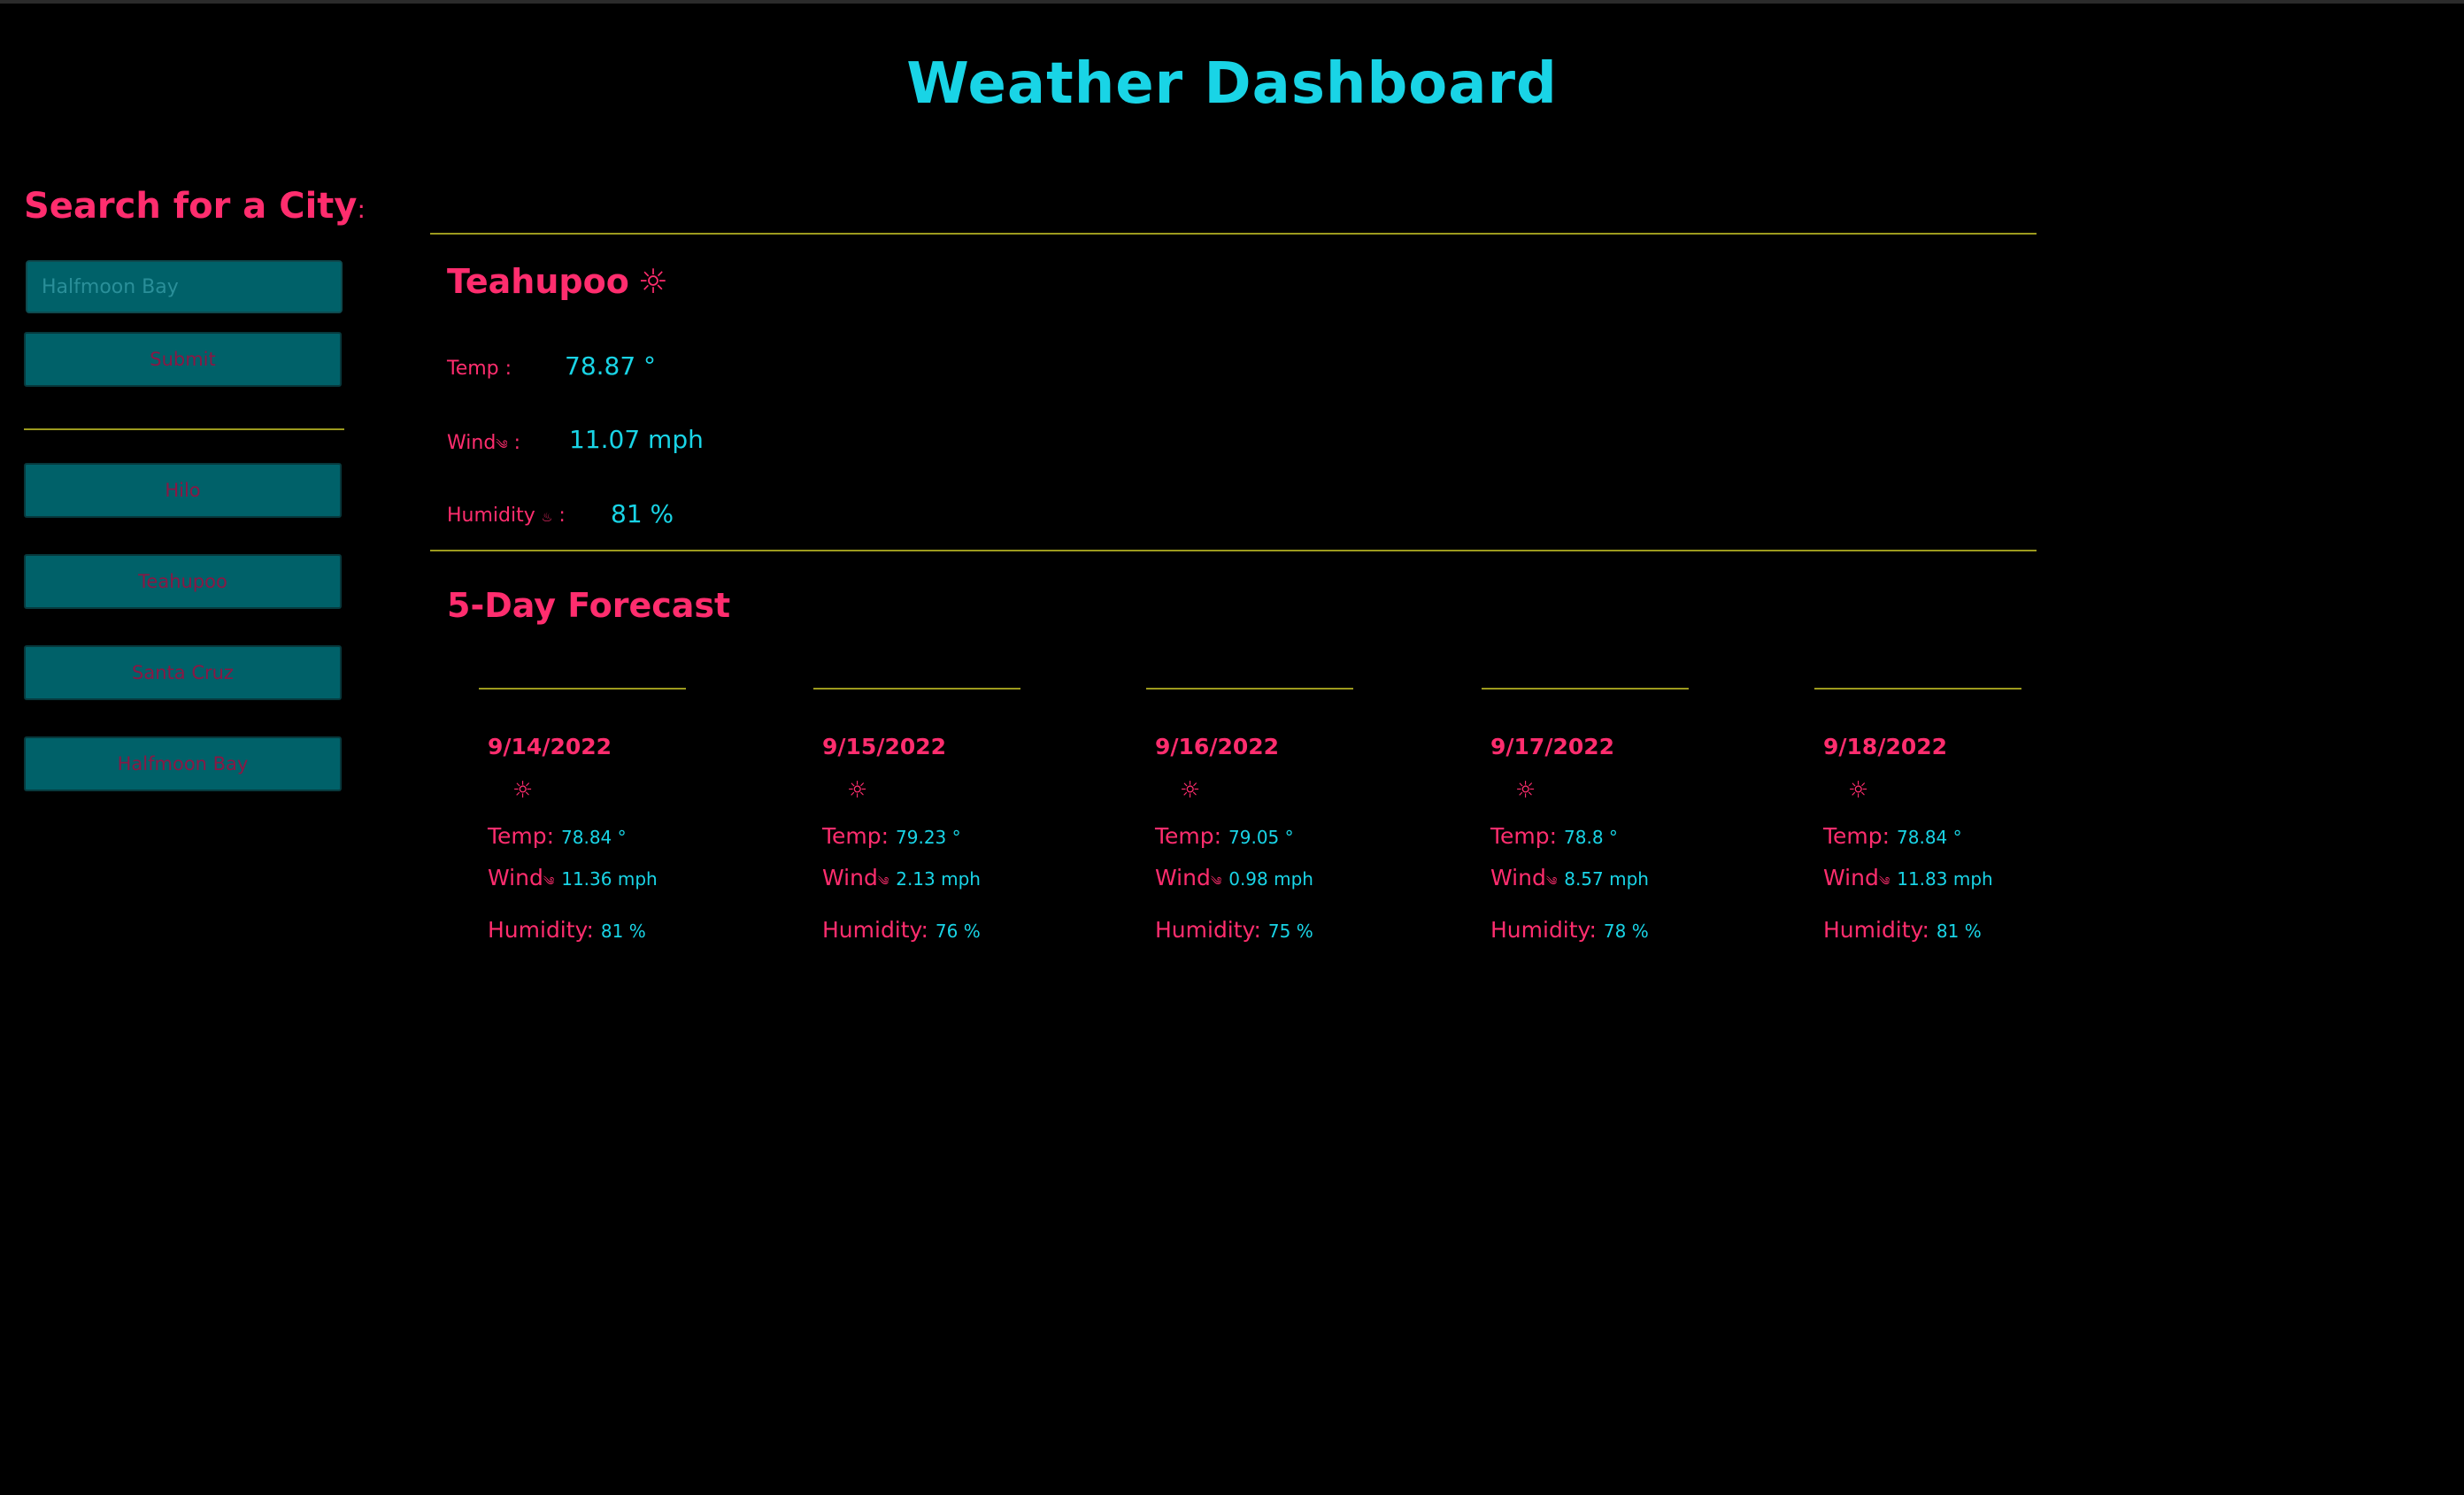 This screenshot has height=1495, width=2464. What do you see at coordinates (562, 516) in the screenshot?
I see `current-humidity-colon: :` at bounding box center [562, 516].